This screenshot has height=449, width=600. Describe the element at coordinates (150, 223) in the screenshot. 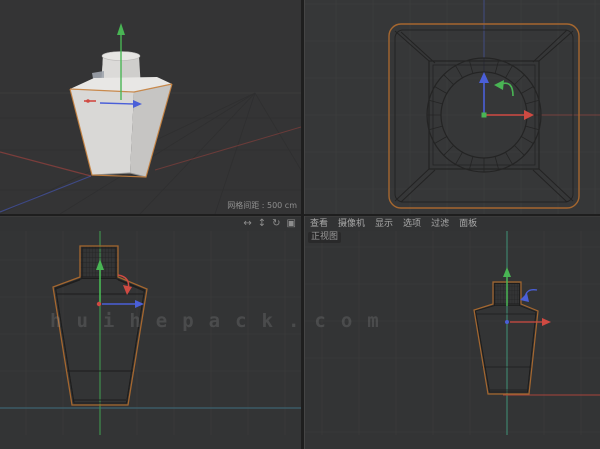

I see `viewport-titlebar: ↔ ↕ ↻ ▣` at that location.